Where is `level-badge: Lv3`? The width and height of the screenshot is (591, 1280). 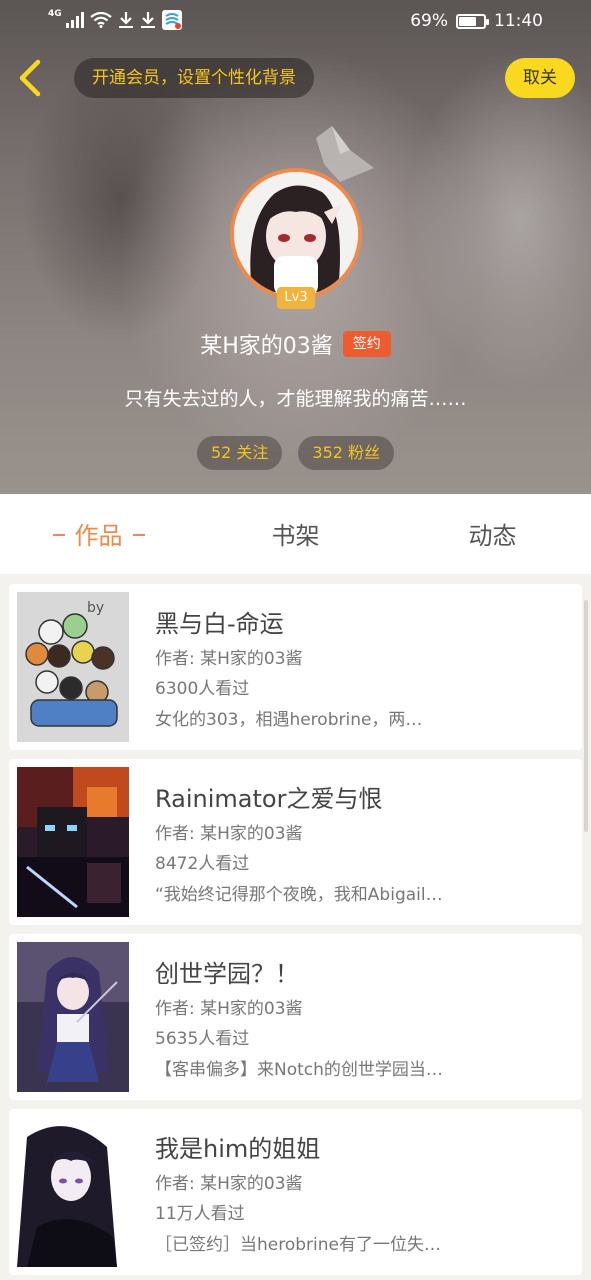
level-badge: Lv3 is located at coordinates (296, 298).